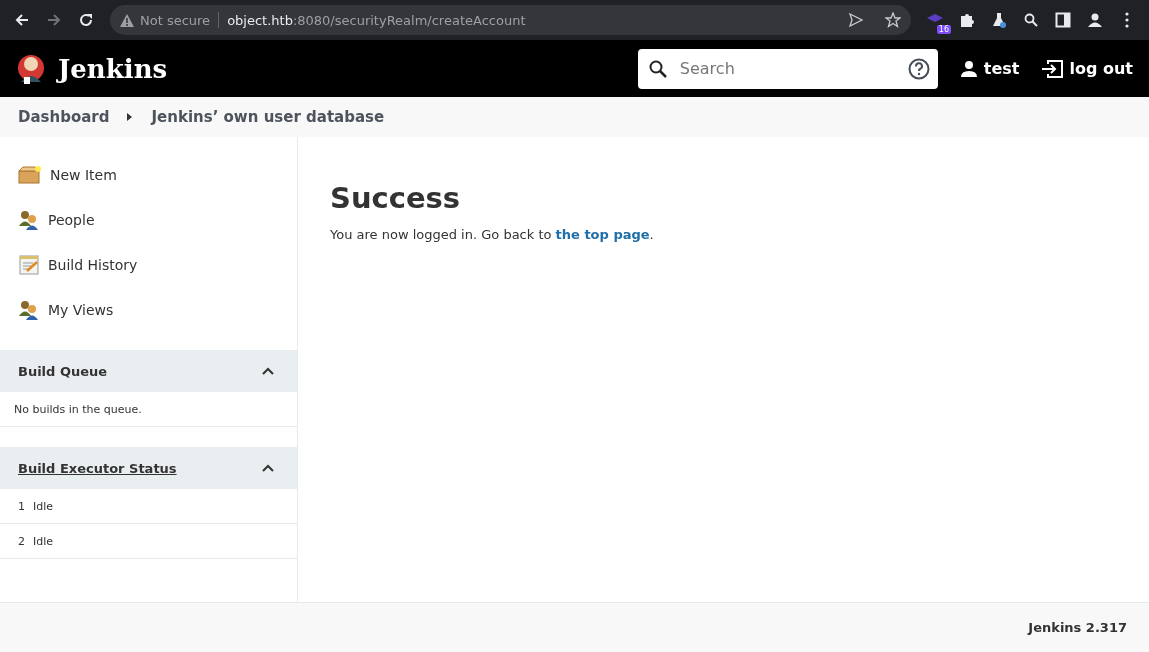 The height and width of the screenshot is (652, 1149). Describe the element at coordinates (21, 541) in the screenshot. I see `executor-number: 2` at that location.